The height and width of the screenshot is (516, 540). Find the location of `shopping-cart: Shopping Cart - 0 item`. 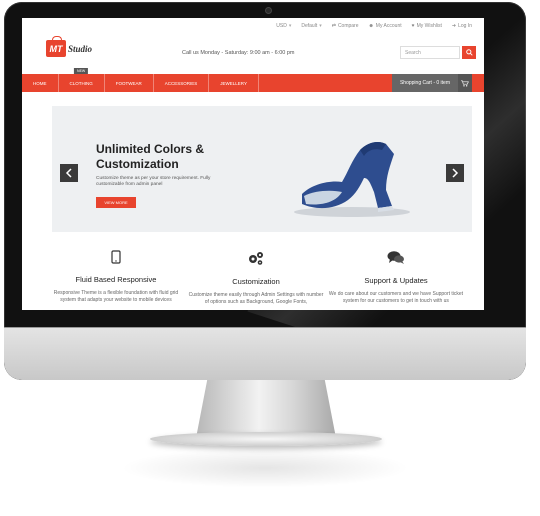

shopping-cart: Shopping Cart - 0 item is located at coordinates (431, 83).